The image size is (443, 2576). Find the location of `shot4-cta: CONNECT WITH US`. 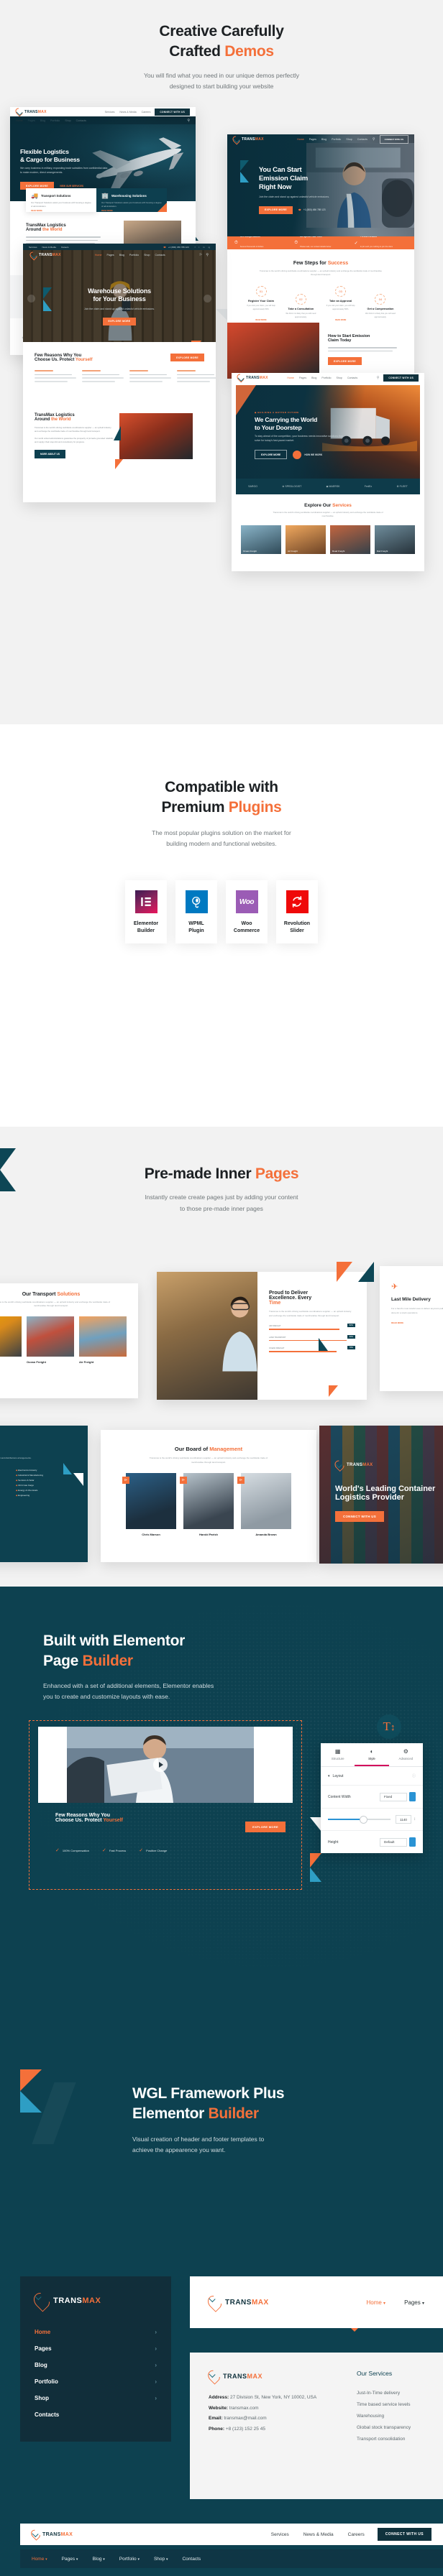

shot4-cta: CONNECT WITH US is located at coordinates (401, 378).